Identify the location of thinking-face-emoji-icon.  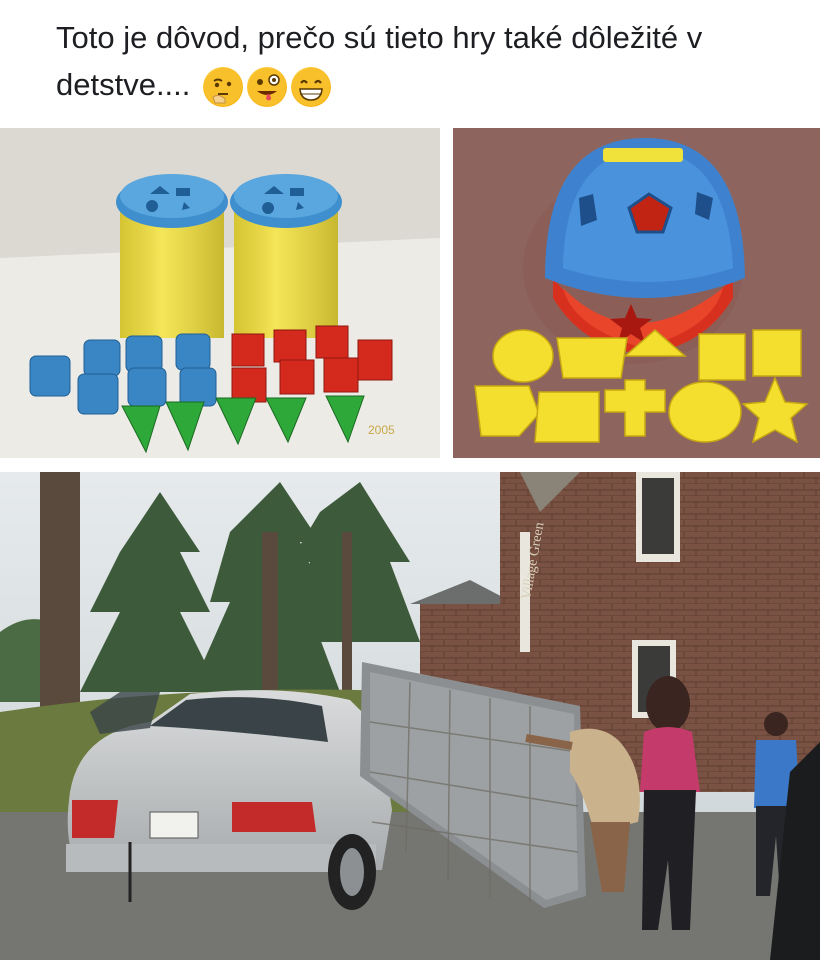
(223, 86).